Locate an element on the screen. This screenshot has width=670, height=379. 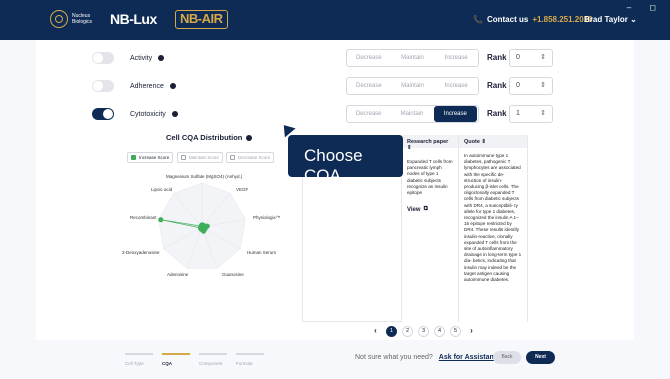
attribute-row-adherence: Adherence is located at coordinates (134, 86).